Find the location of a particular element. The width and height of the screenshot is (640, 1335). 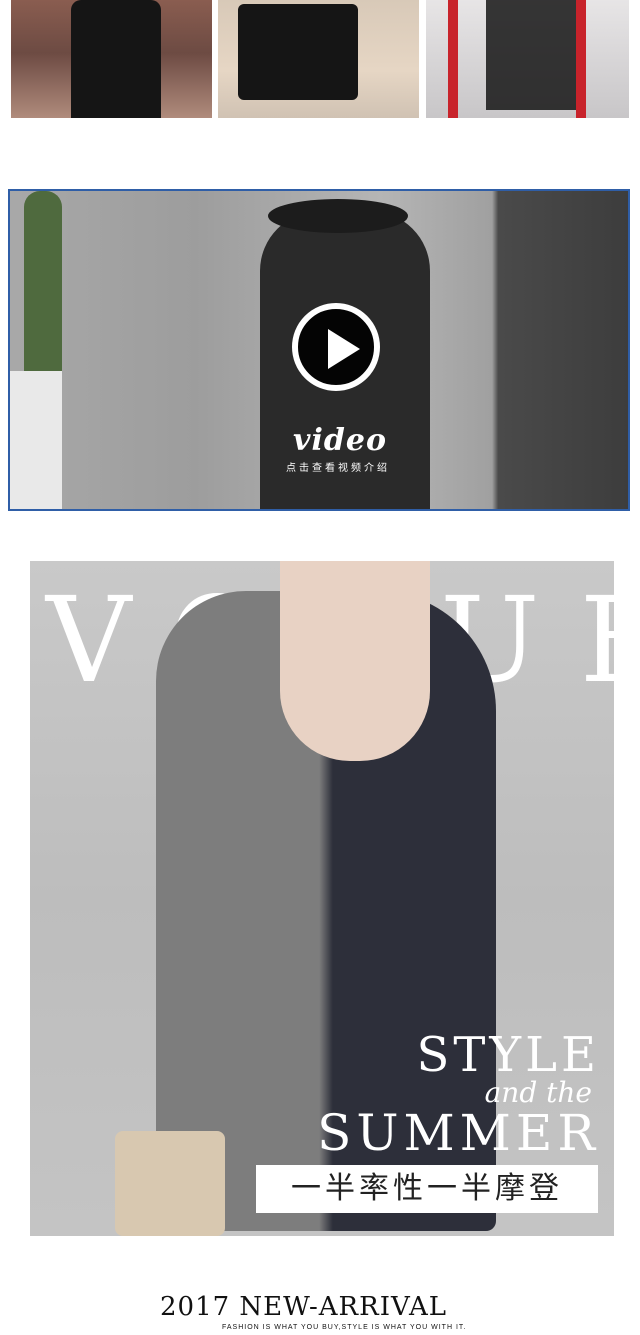

video-subtitle: 点击查看视频介绍 is located at coordinates (338, 468).